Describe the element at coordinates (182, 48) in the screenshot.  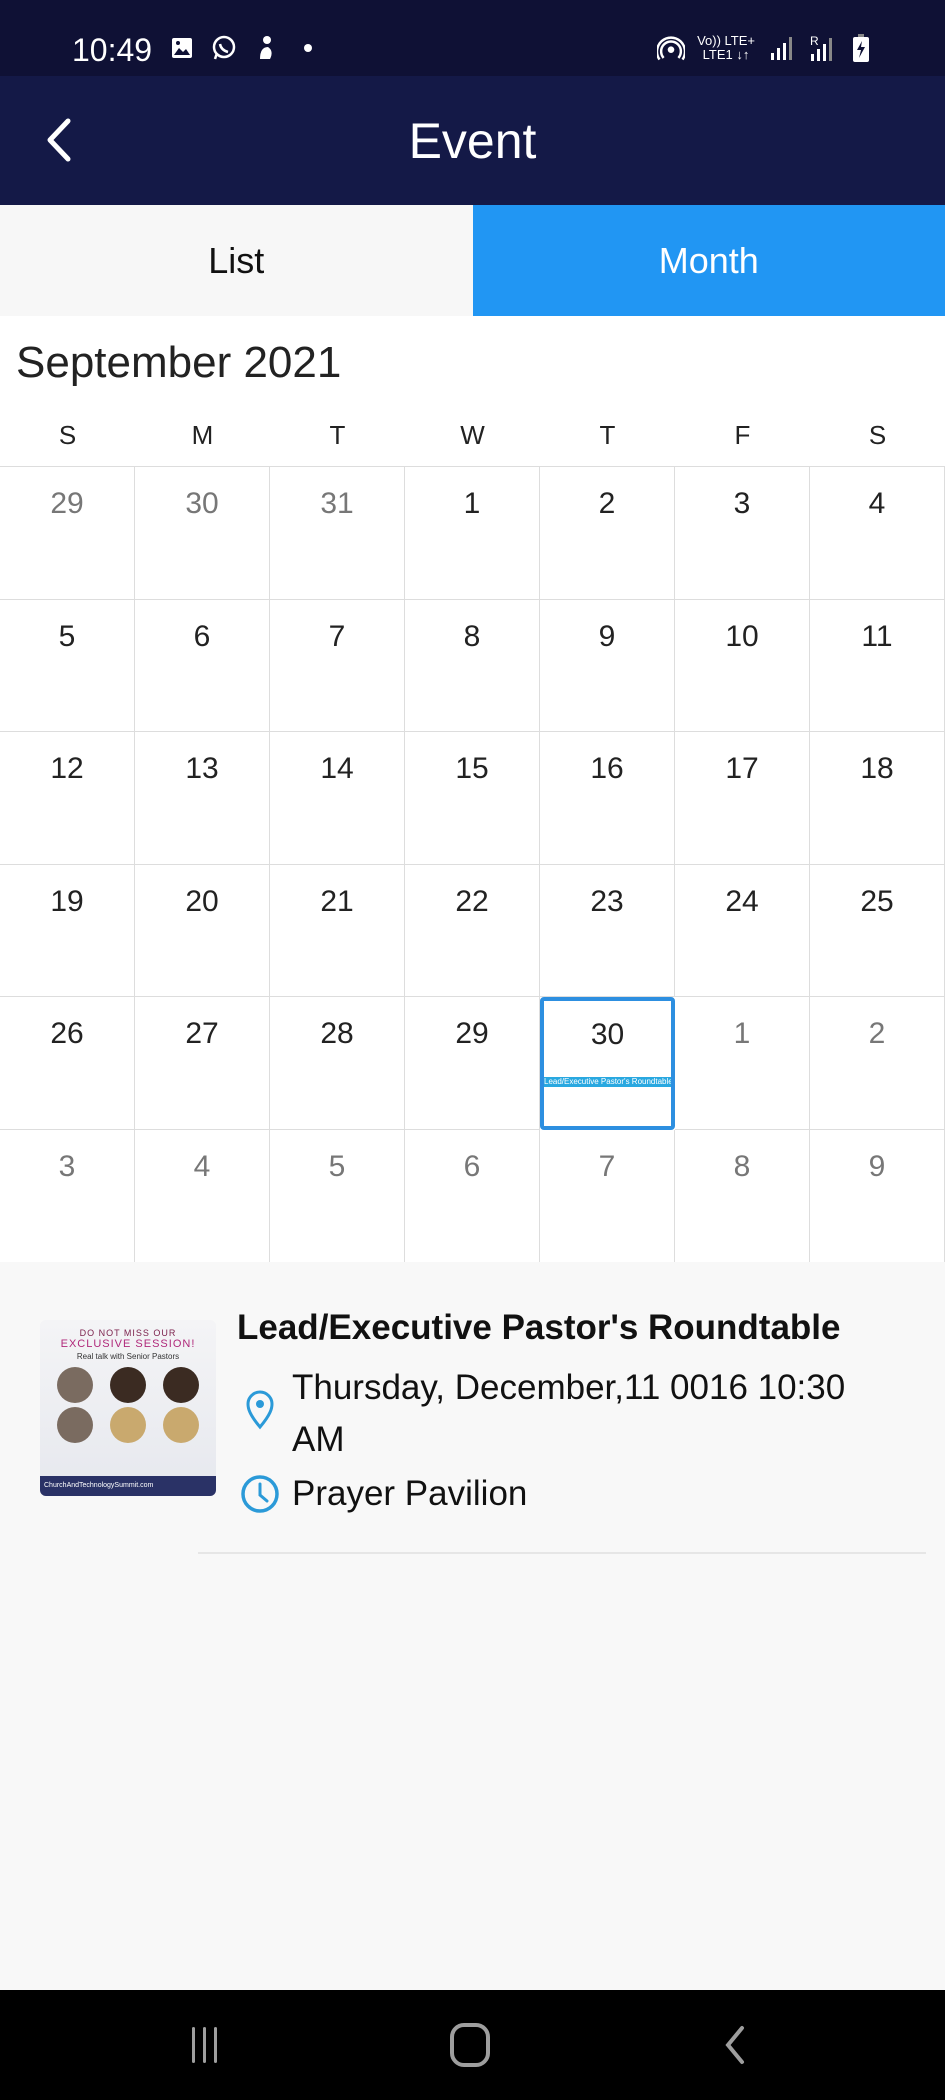
I see `gallery-icon` at that location.